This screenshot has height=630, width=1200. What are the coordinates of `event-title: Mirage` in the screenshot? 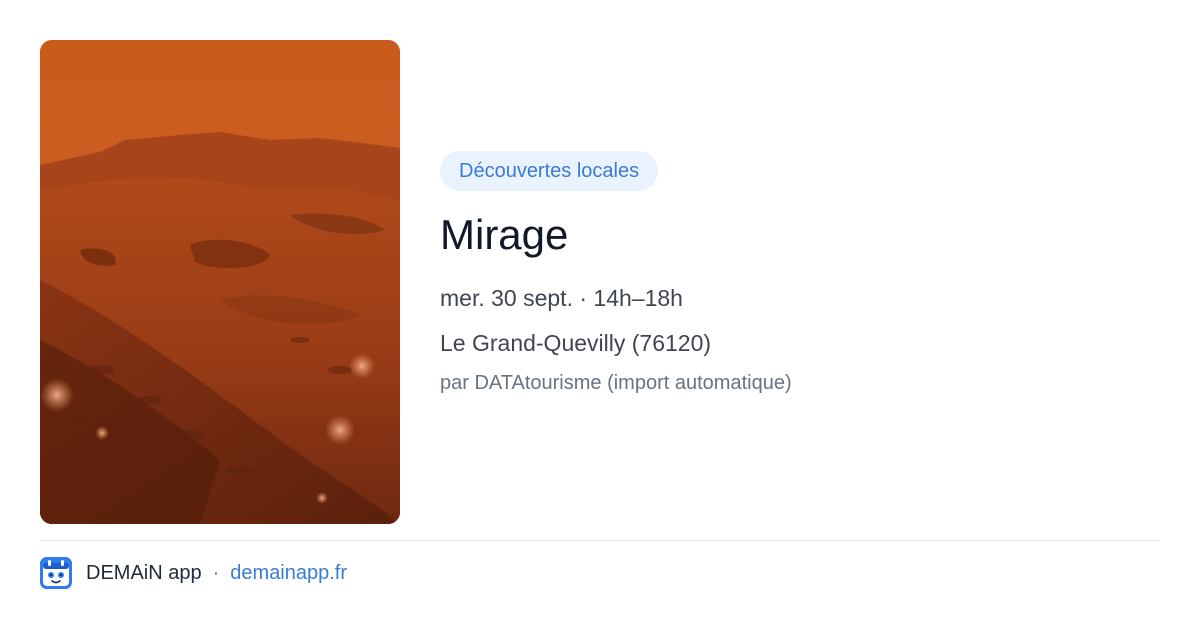 It's located at (504, 234).